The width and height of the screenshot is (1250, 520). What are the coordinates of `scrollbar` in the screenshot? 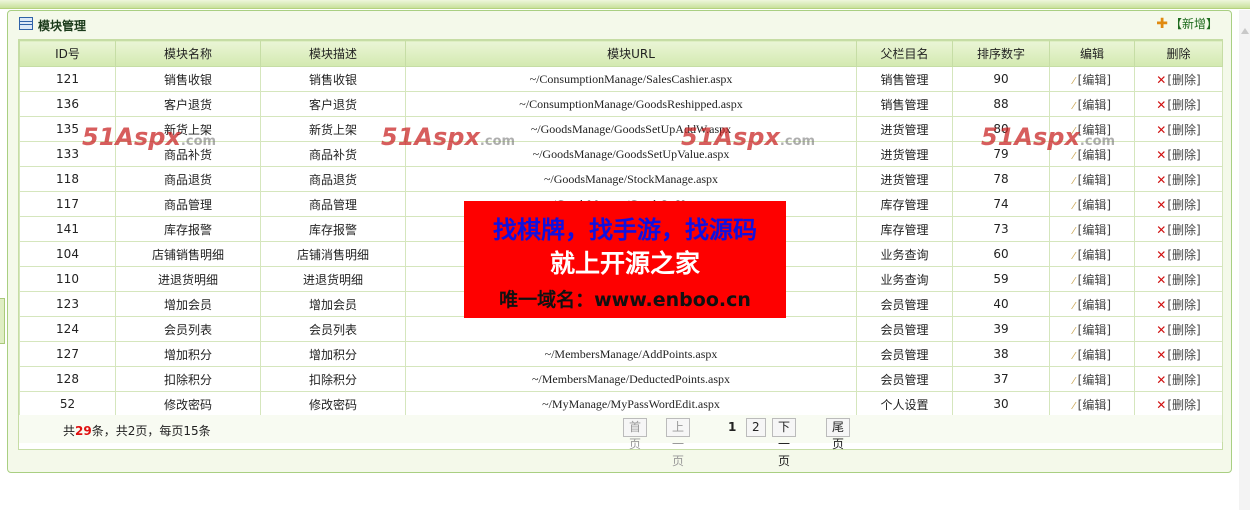 It's located at (1244, 260).